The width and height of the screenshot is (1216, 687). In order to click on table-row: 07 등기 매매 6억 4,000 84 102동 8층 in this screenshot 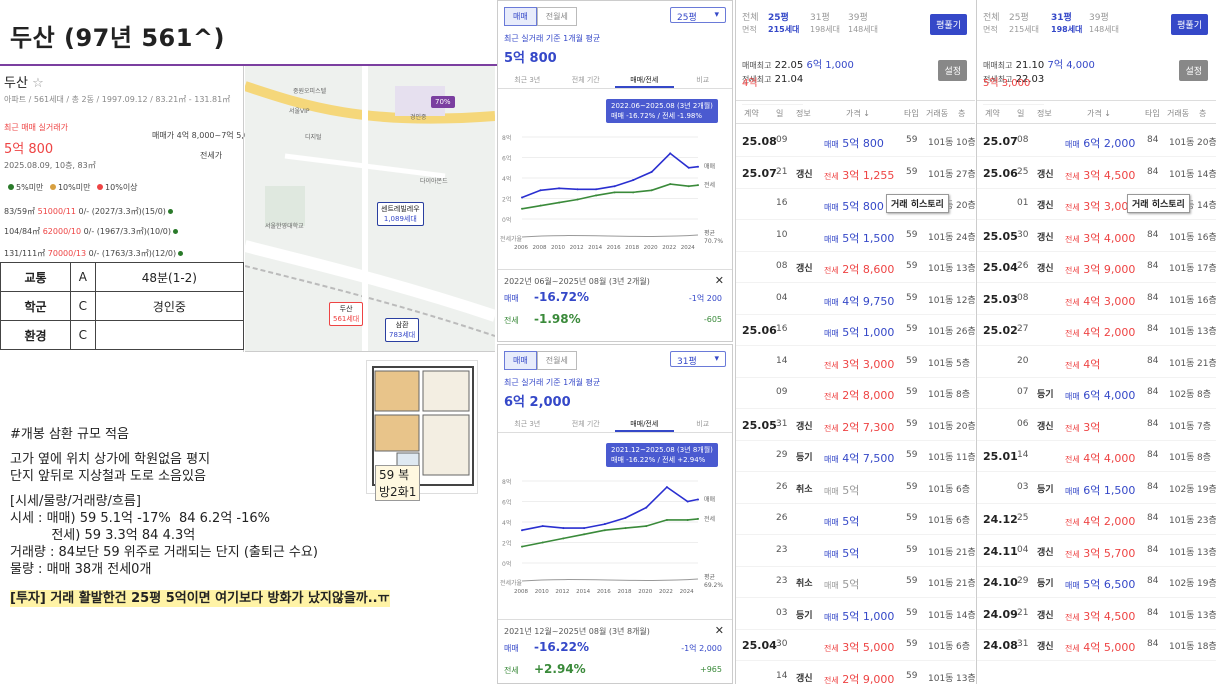, I will do `click(1096, 393)`.